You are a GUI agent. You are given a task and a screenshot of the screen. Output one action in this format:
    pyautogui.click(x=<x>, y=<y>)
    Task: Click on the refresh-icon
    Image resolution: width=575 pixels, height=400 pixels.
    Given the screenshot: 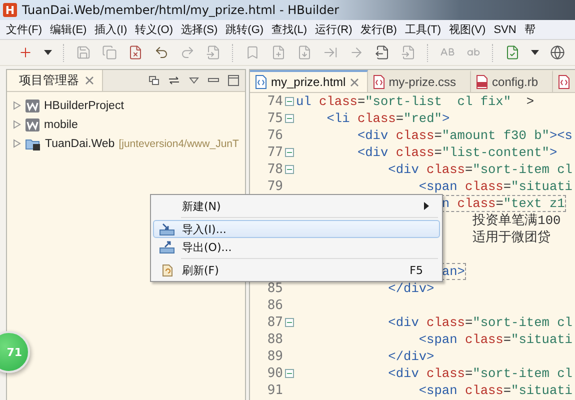 What is the action you would take?
    pyautogui.click(x=167, y=270)
    